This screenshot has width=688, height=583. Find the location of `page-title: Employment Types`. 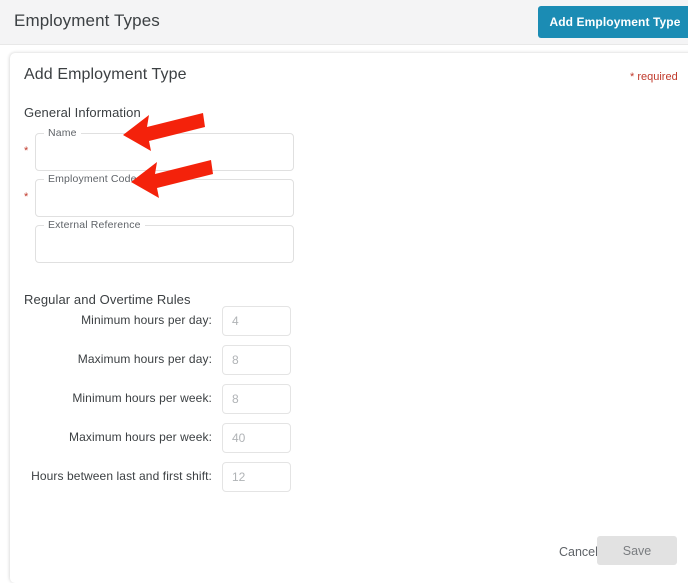

page-title: Employment Types is located at coordinates (87, 20).